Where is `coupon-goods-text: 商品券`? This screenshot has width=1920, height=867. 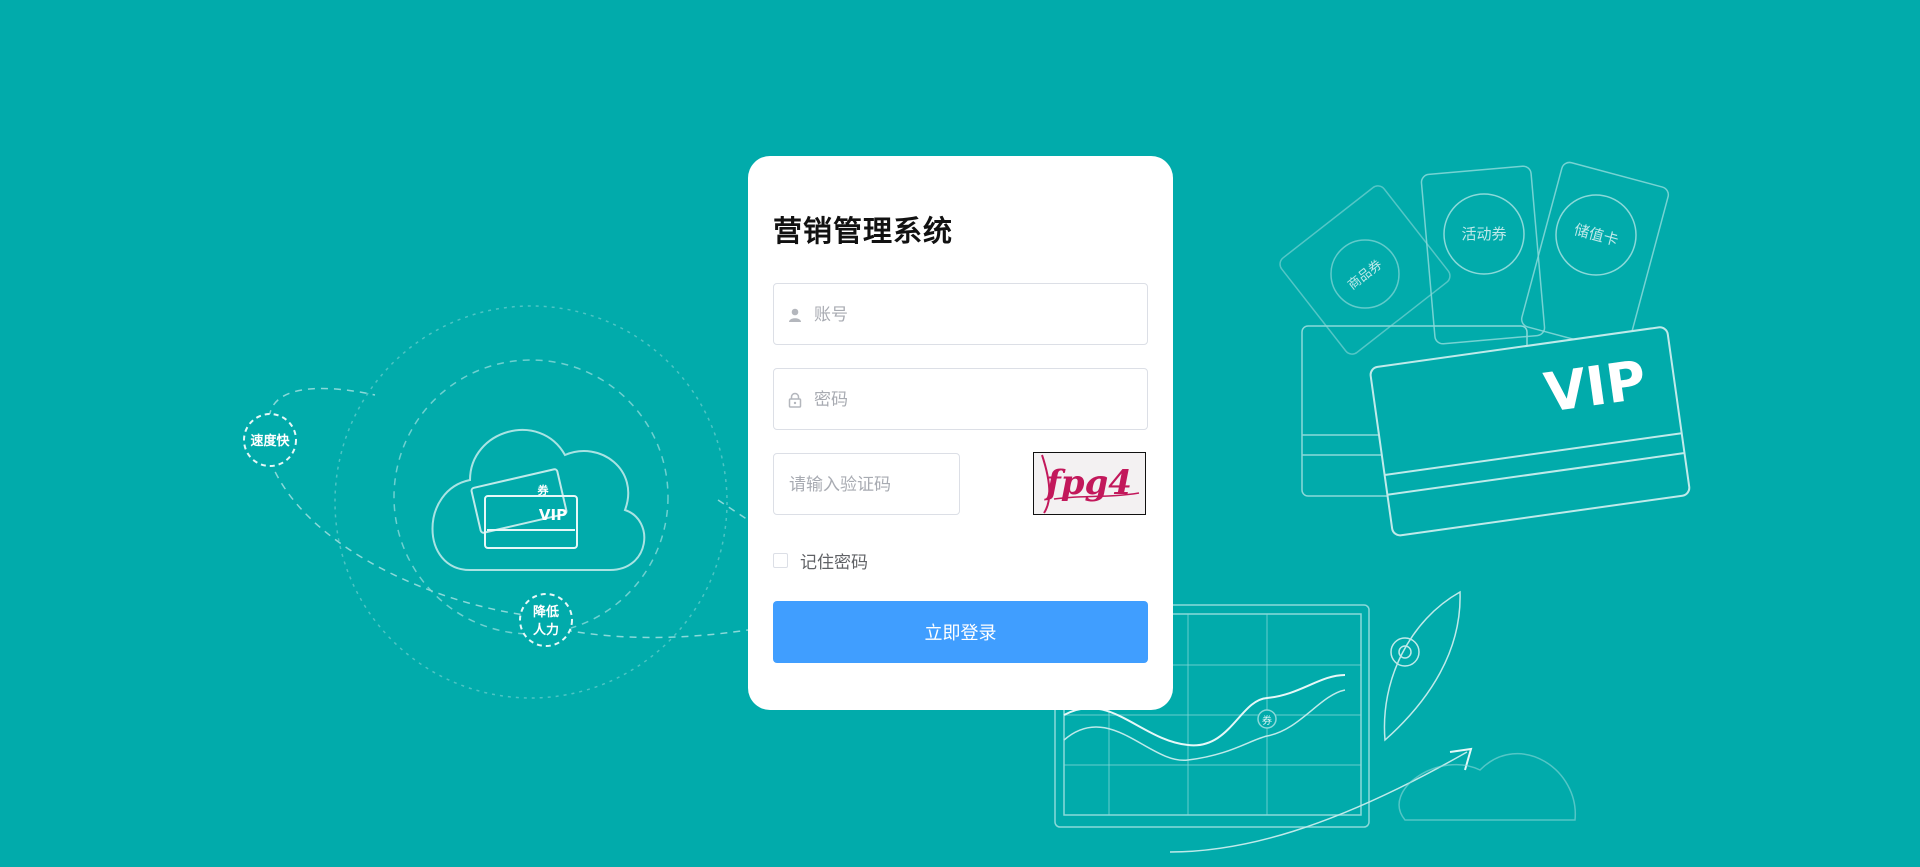 coupon-goods-text: 商品券 is located at coordinates (1365, 275).